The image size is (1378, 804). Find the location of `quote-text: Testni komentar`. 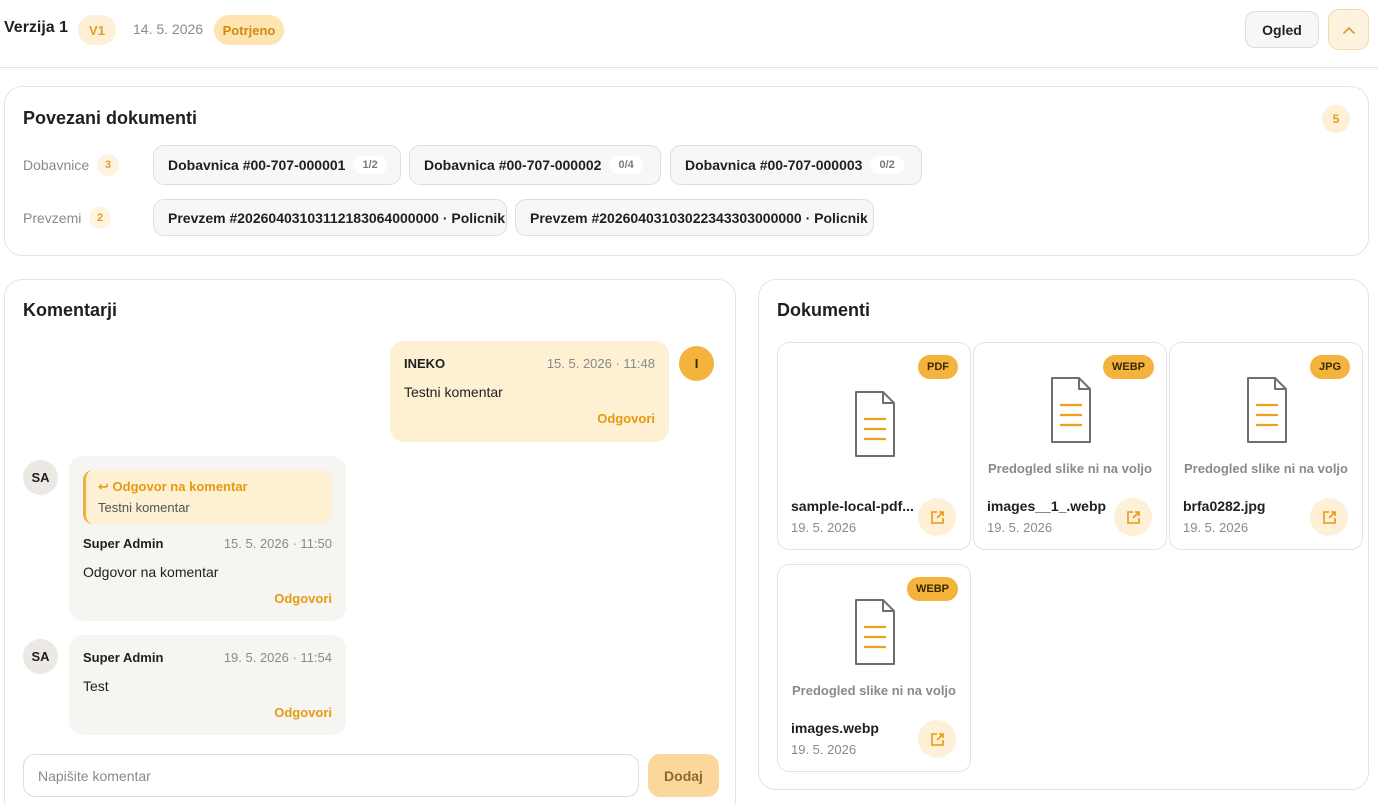

quote-text: Testni komentar is located at coordinates (144, 507).